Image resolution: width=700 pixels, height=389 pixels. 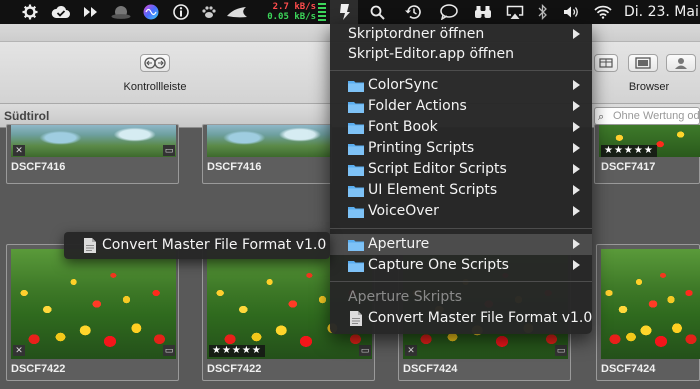 What do you see at coordinates (461, 211) in the screenshot?
I see `menu-item-voiceover: VoiceOver` at bounding box center [461, 211].